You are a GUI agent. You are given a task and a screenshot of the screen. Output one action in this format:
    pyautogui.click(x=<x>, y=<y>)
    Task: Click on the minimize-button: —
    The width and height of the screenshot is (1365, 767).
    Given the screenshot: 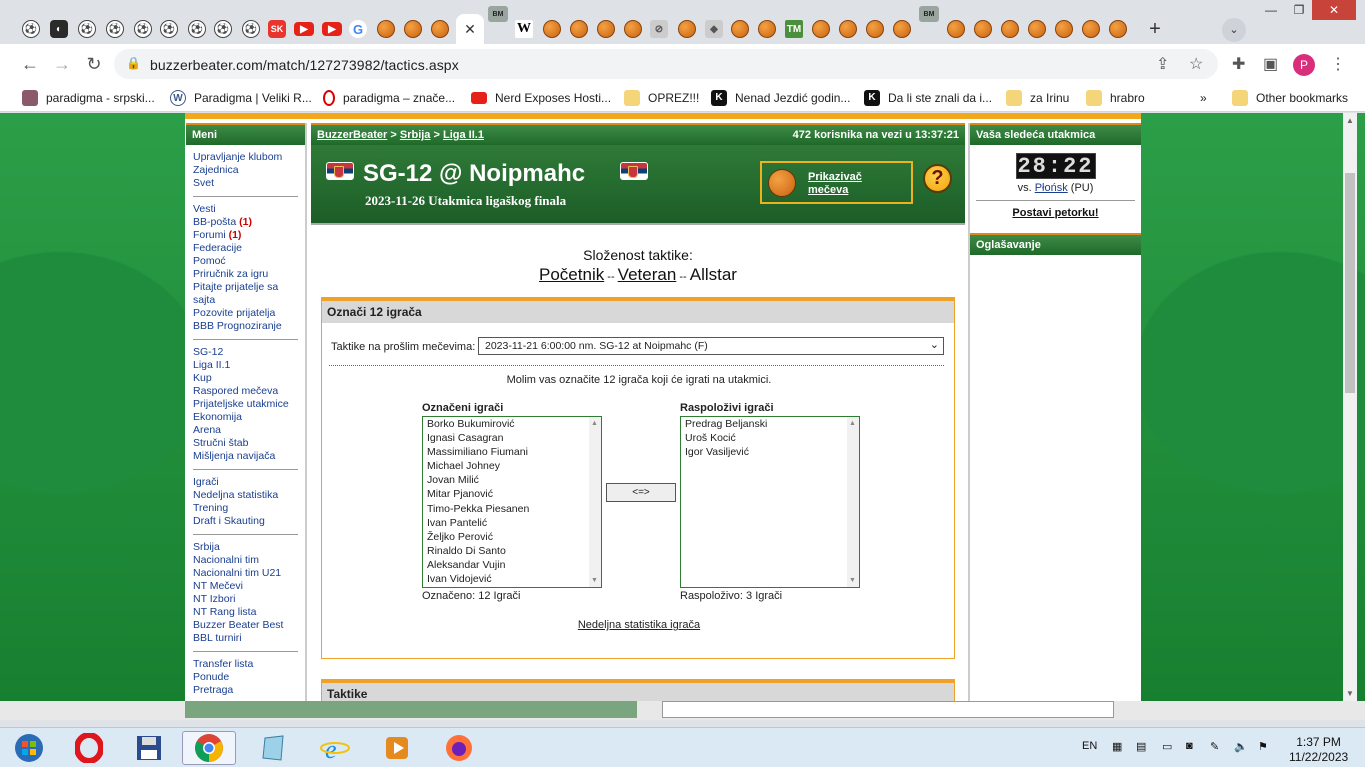 What is the action you would take?
    pyautogui.click(x=1271, y=10)
    